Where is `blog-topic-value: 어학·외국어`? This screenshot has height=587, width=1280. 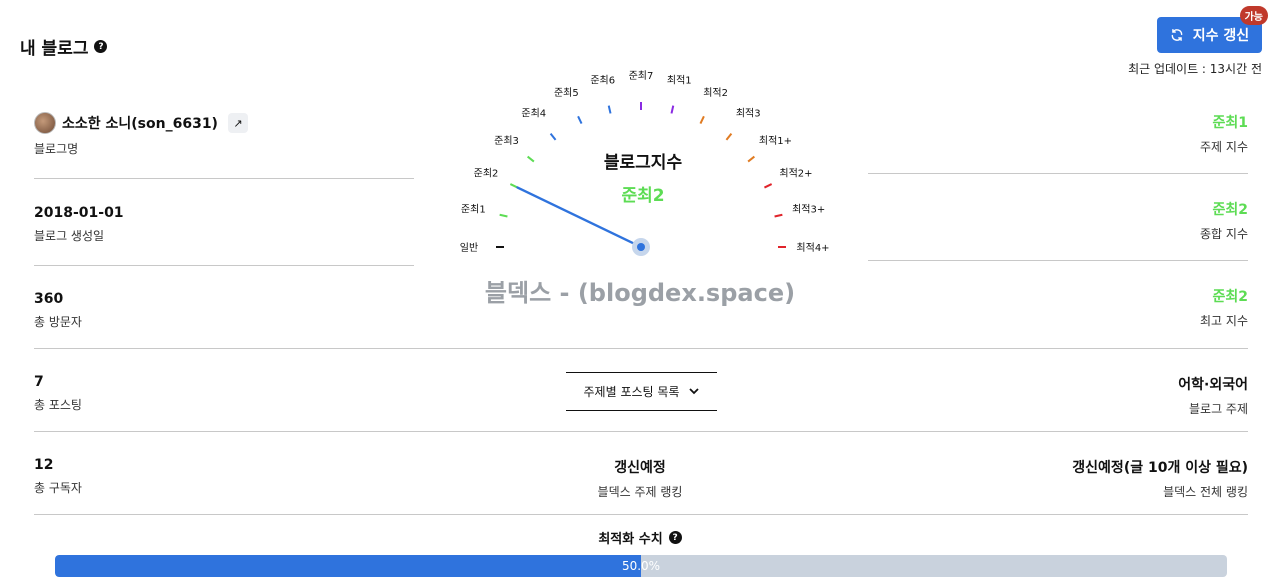
blog-topic-value: 어학·외국어 is located at coordinates (1213, 385).